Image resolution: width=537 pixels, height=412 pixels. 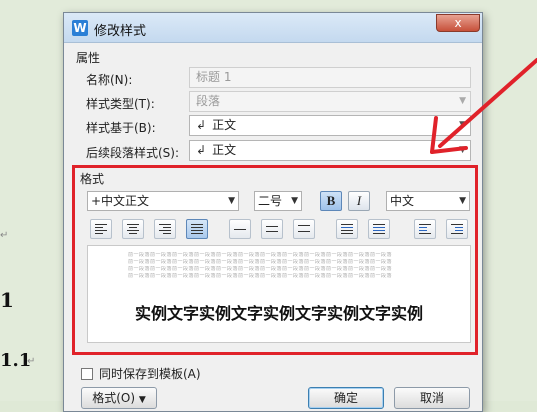 I want to click on annotation-arrow-icon, so click(x=483, y=106).